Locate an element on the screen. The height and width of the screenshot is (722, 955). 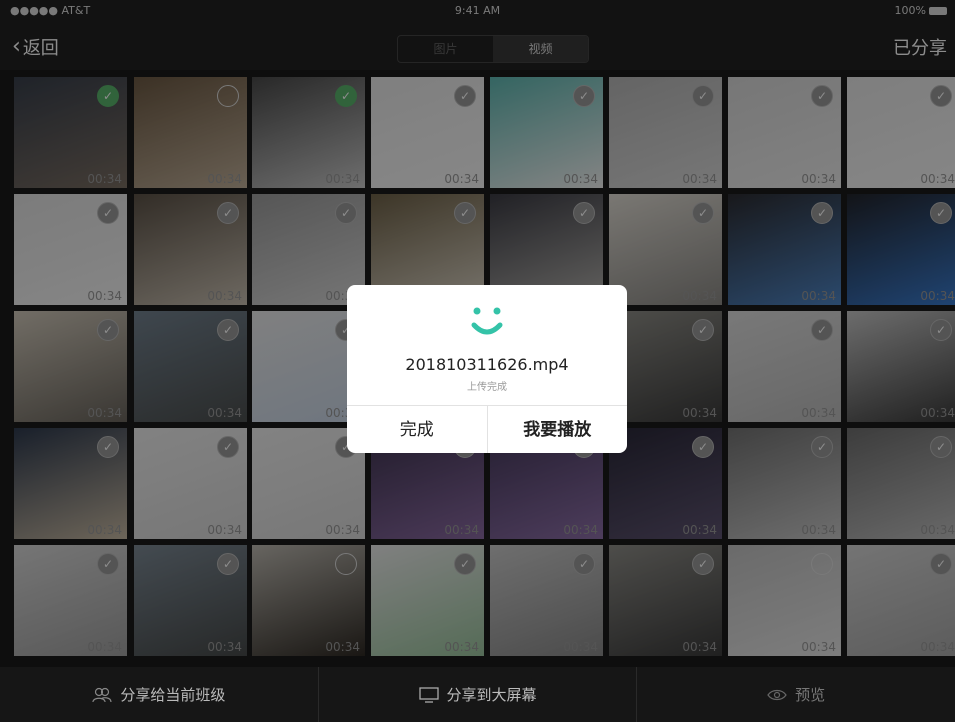
dialog-actions: 完成 我要播放 is located at coordinates (487, 429).